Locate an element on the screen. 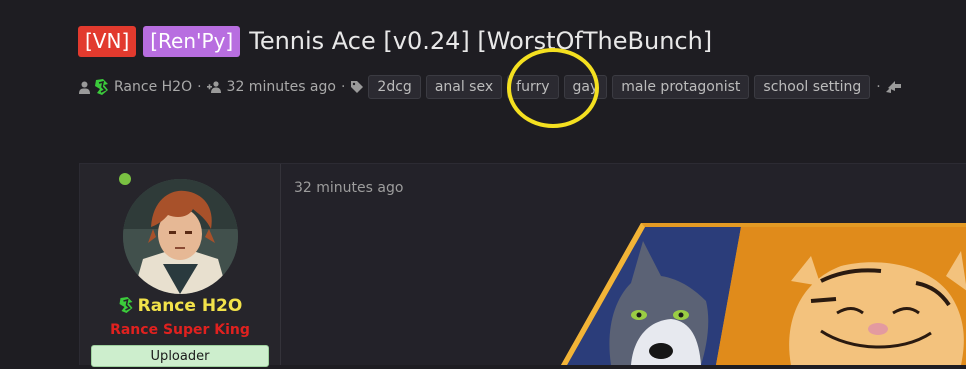  prefix-vn-badge: [VN] is located at coordinates (107, 41).